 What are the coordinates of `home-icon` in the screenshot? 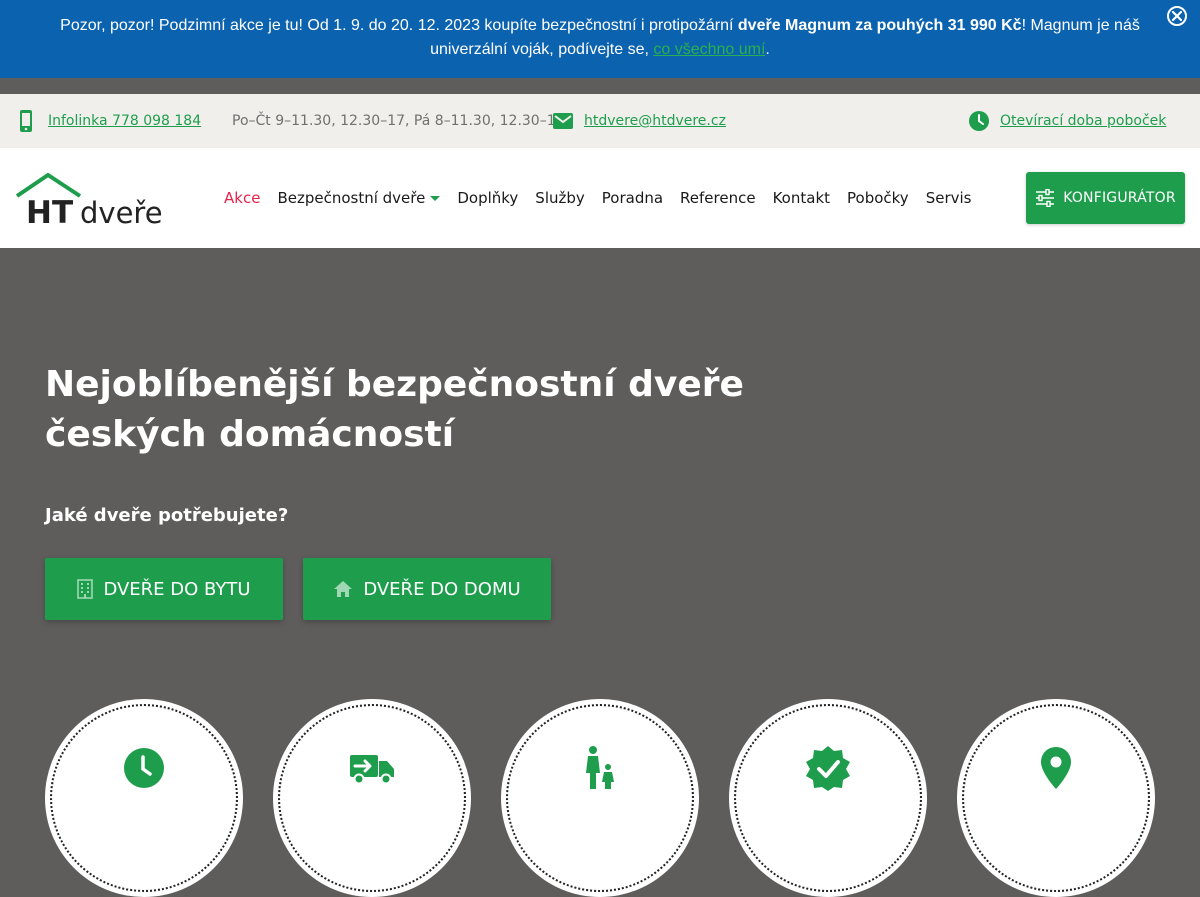 It's located at (343, 589).